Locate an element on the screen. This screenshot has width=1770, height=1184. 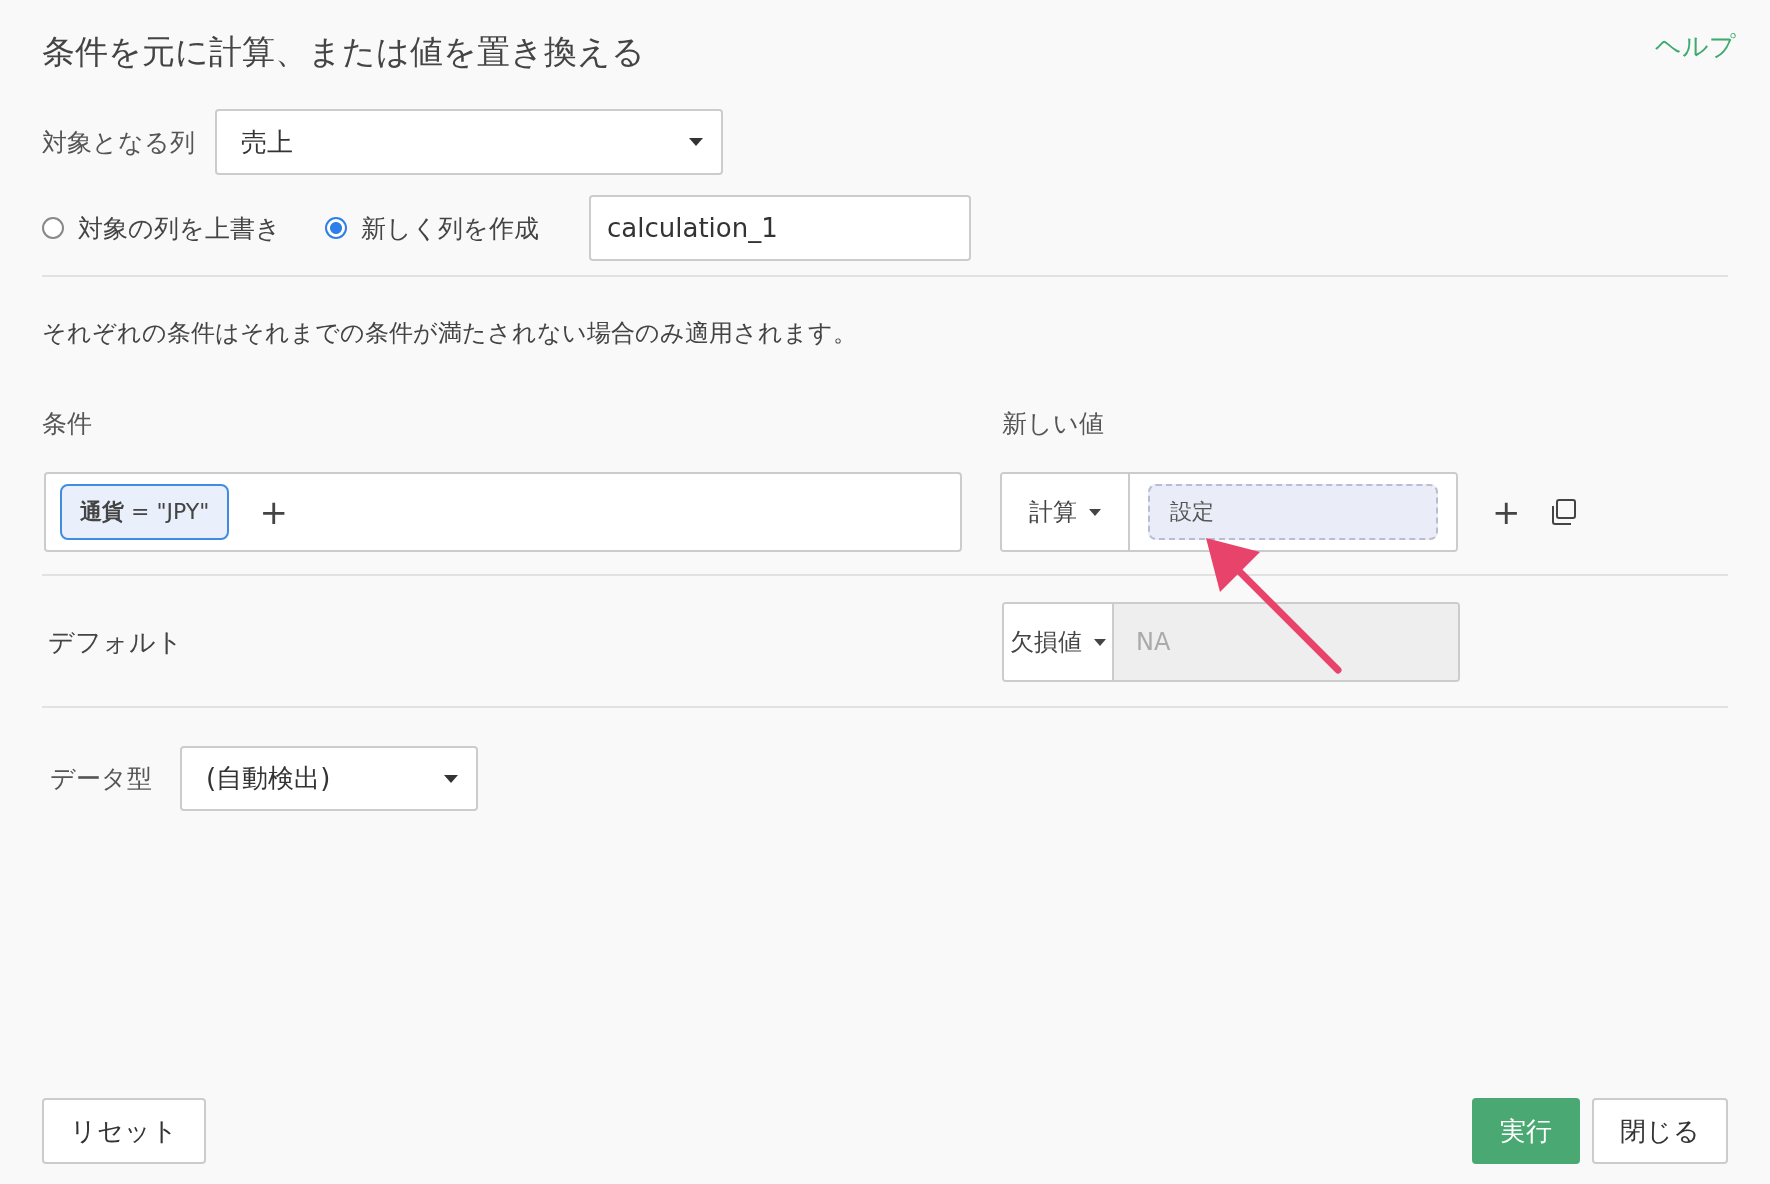
configure-button: 設定 is located at coordinates (1293, 512).